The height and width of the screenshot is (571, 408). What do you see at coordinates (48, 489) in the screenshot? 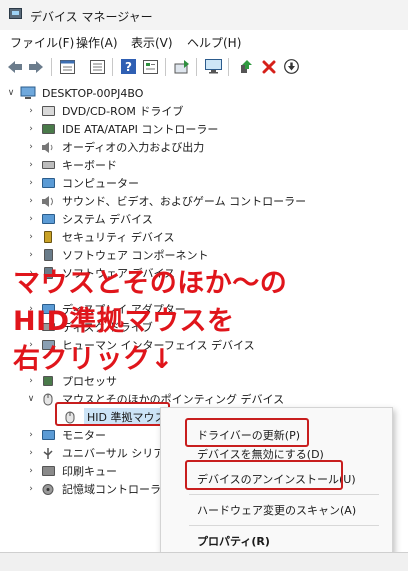
I see `storage-controller-icon` at bounding box center [48, 489].